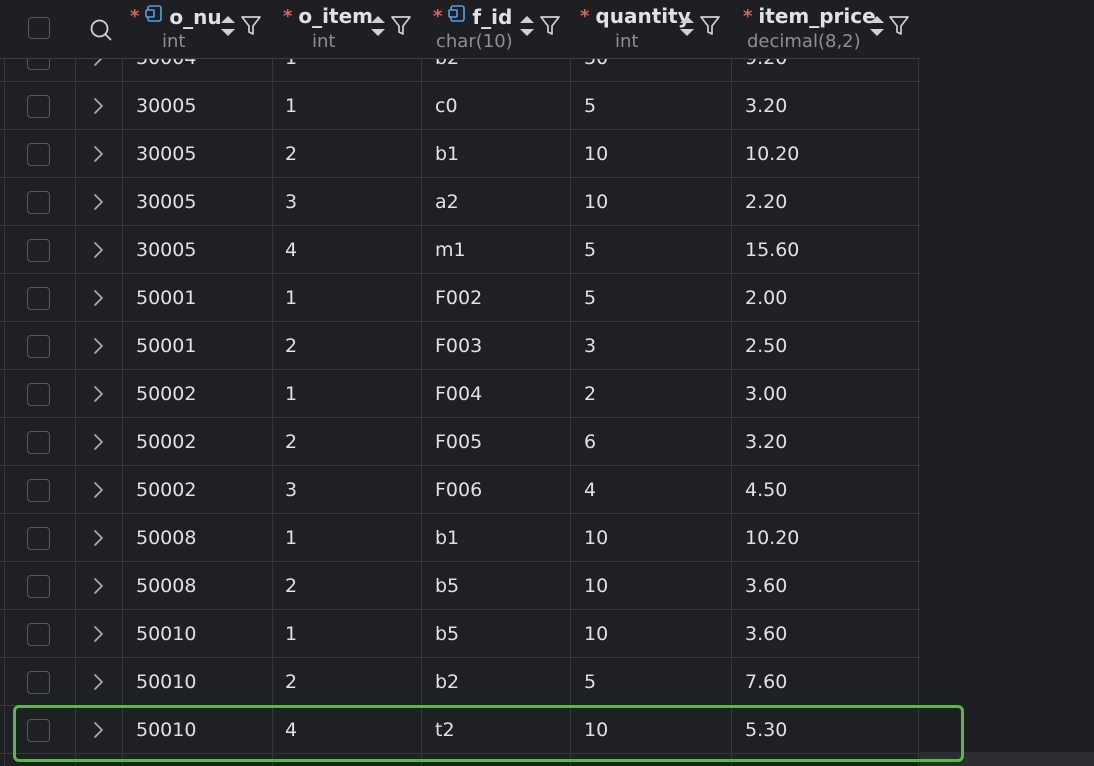 This screenshot has height=766, width=1094. What do you see at coordinates (447, 586) in the screenshot?
I see `cell-f_id: b5` at bounding box center [447, 586].